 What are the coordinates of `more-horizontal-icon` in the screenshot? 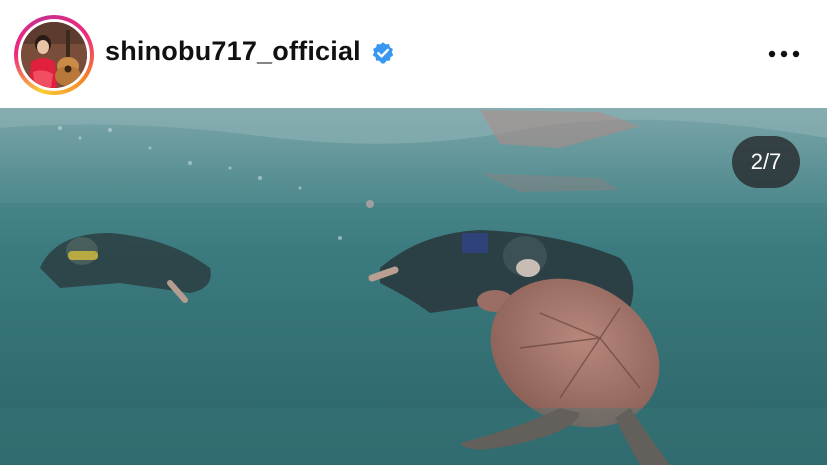 It's located at (784, 54).